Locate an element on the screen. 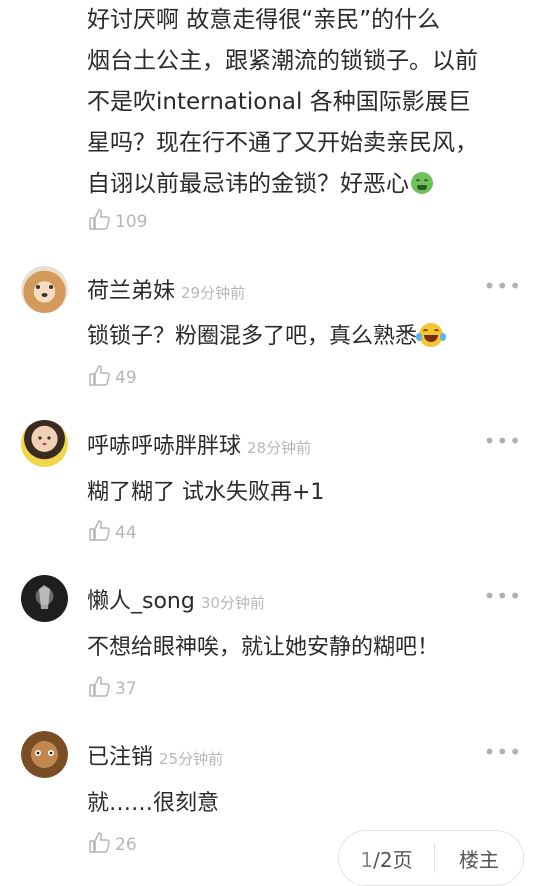 The height and width of the screenshot is (886, 550). child-photo-avatar-icon is located at coordinates (44, 441).